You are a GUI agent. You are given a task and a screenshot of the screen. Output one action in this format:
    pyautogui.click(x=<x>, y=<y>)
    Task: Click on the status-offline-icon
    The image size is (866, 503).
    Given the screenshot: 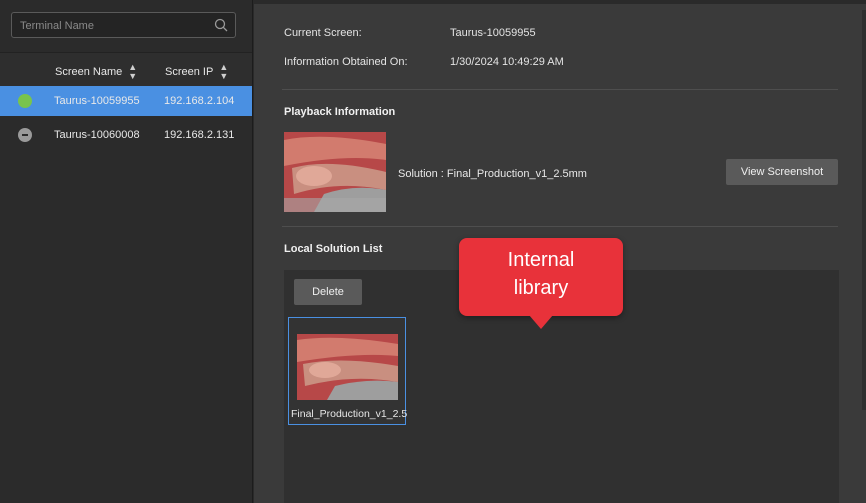 What is the action you would take?
    pyautogui.click(x=25, y=135)
    